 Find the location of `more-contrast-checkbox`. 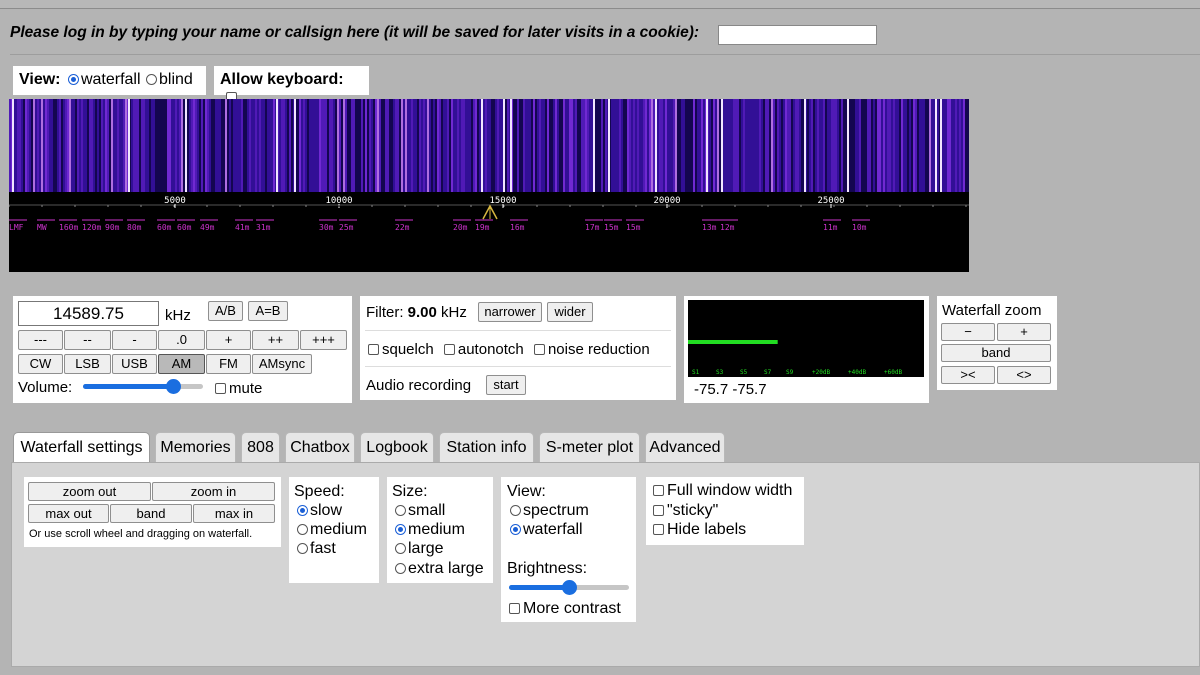

more-contrast-checkbox is located at coordinates (514, 608).